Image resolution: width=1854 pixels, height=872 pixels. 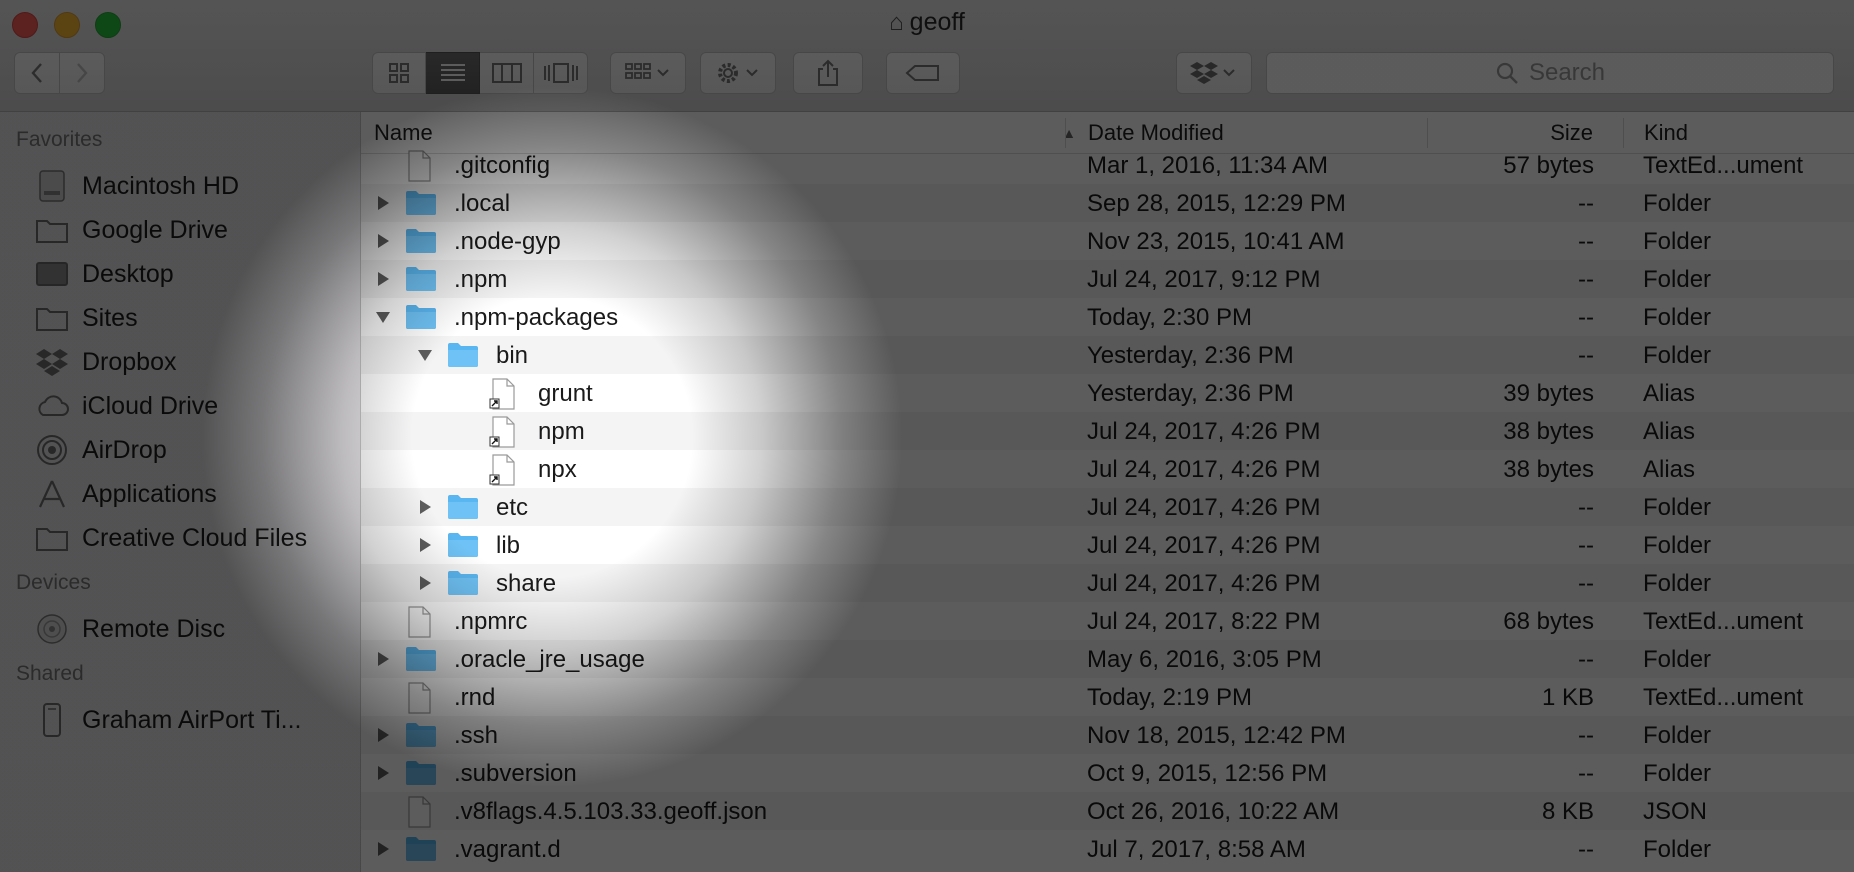 I want to click on file-row: share Jul 24, 2017, 4:26 PM -- Folder, so click(x=1107, y=583).